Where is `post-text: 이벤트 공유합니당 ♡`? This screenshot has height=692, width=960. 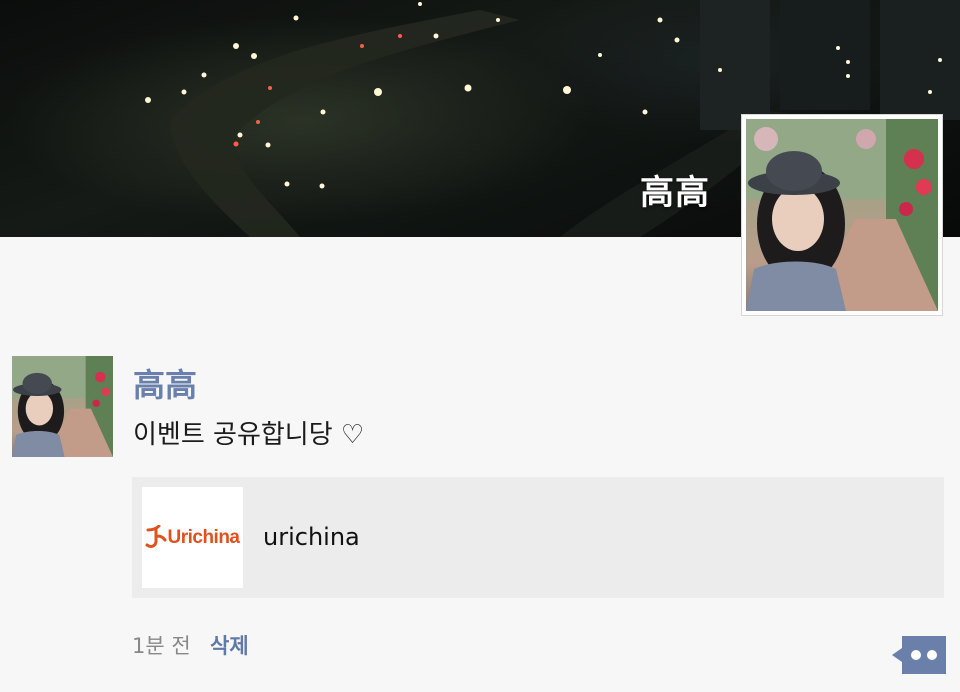
post-text: 이벤트 공유합니당 ♡ is located at coordinates (249, 435).